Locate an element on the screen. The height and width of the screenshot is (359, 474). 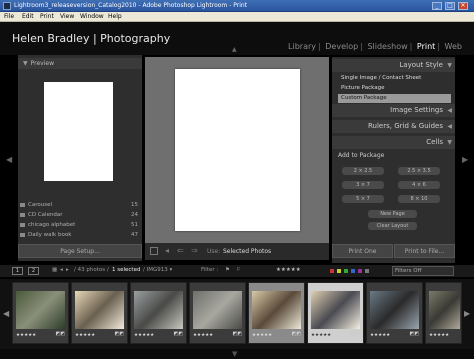
close-button: ✕ is located at coordinates (463, 6).